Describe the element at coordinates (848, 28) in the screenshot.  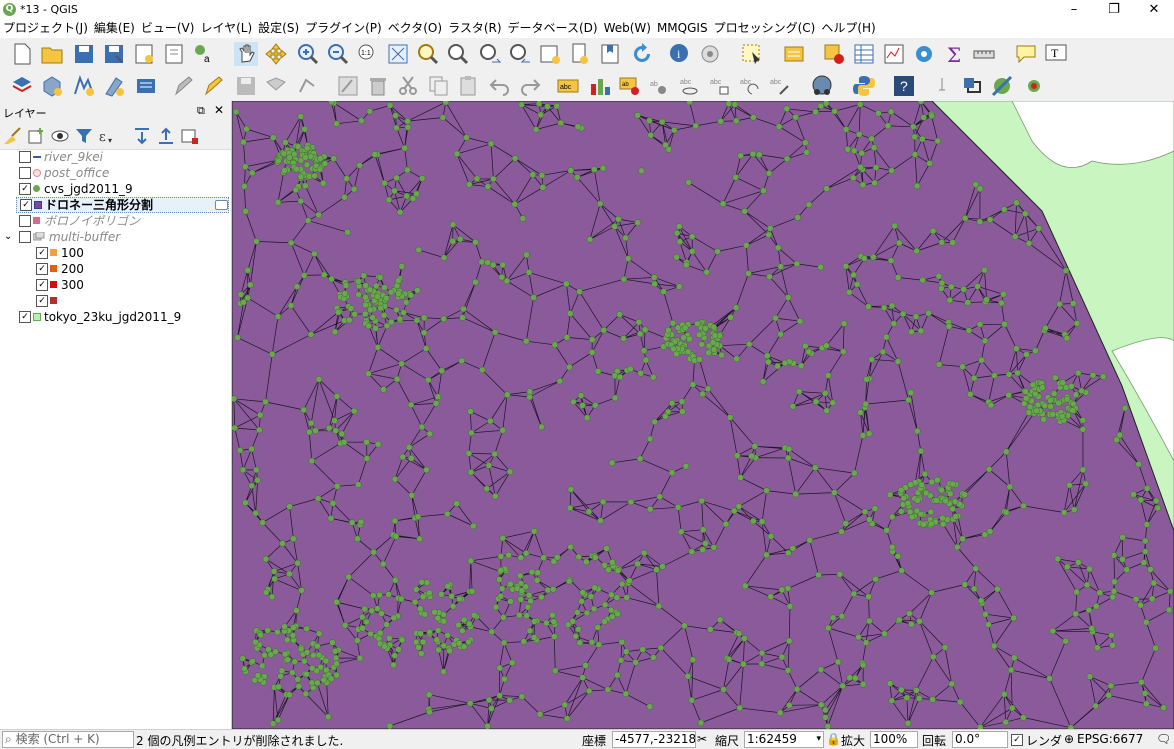
I see `menu-help: ヘルプ(H)` at that location.